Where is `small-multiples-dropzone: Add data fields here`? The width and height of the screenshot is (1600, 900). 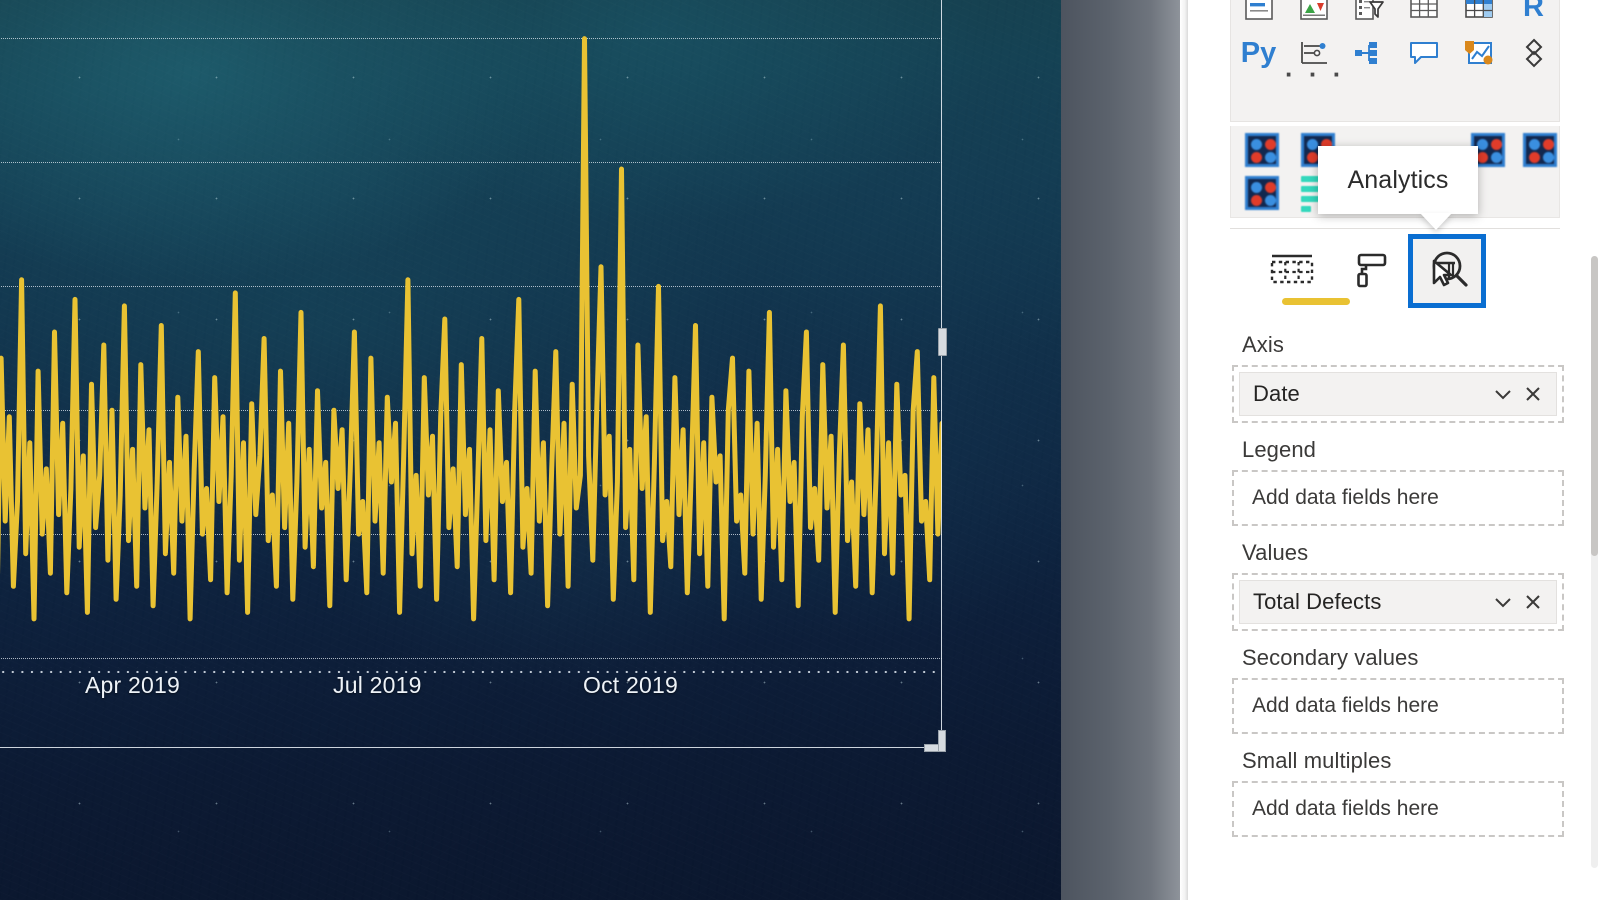 small-multiples-dropzone: Add data fields here is located at coordinates (1398, 809).